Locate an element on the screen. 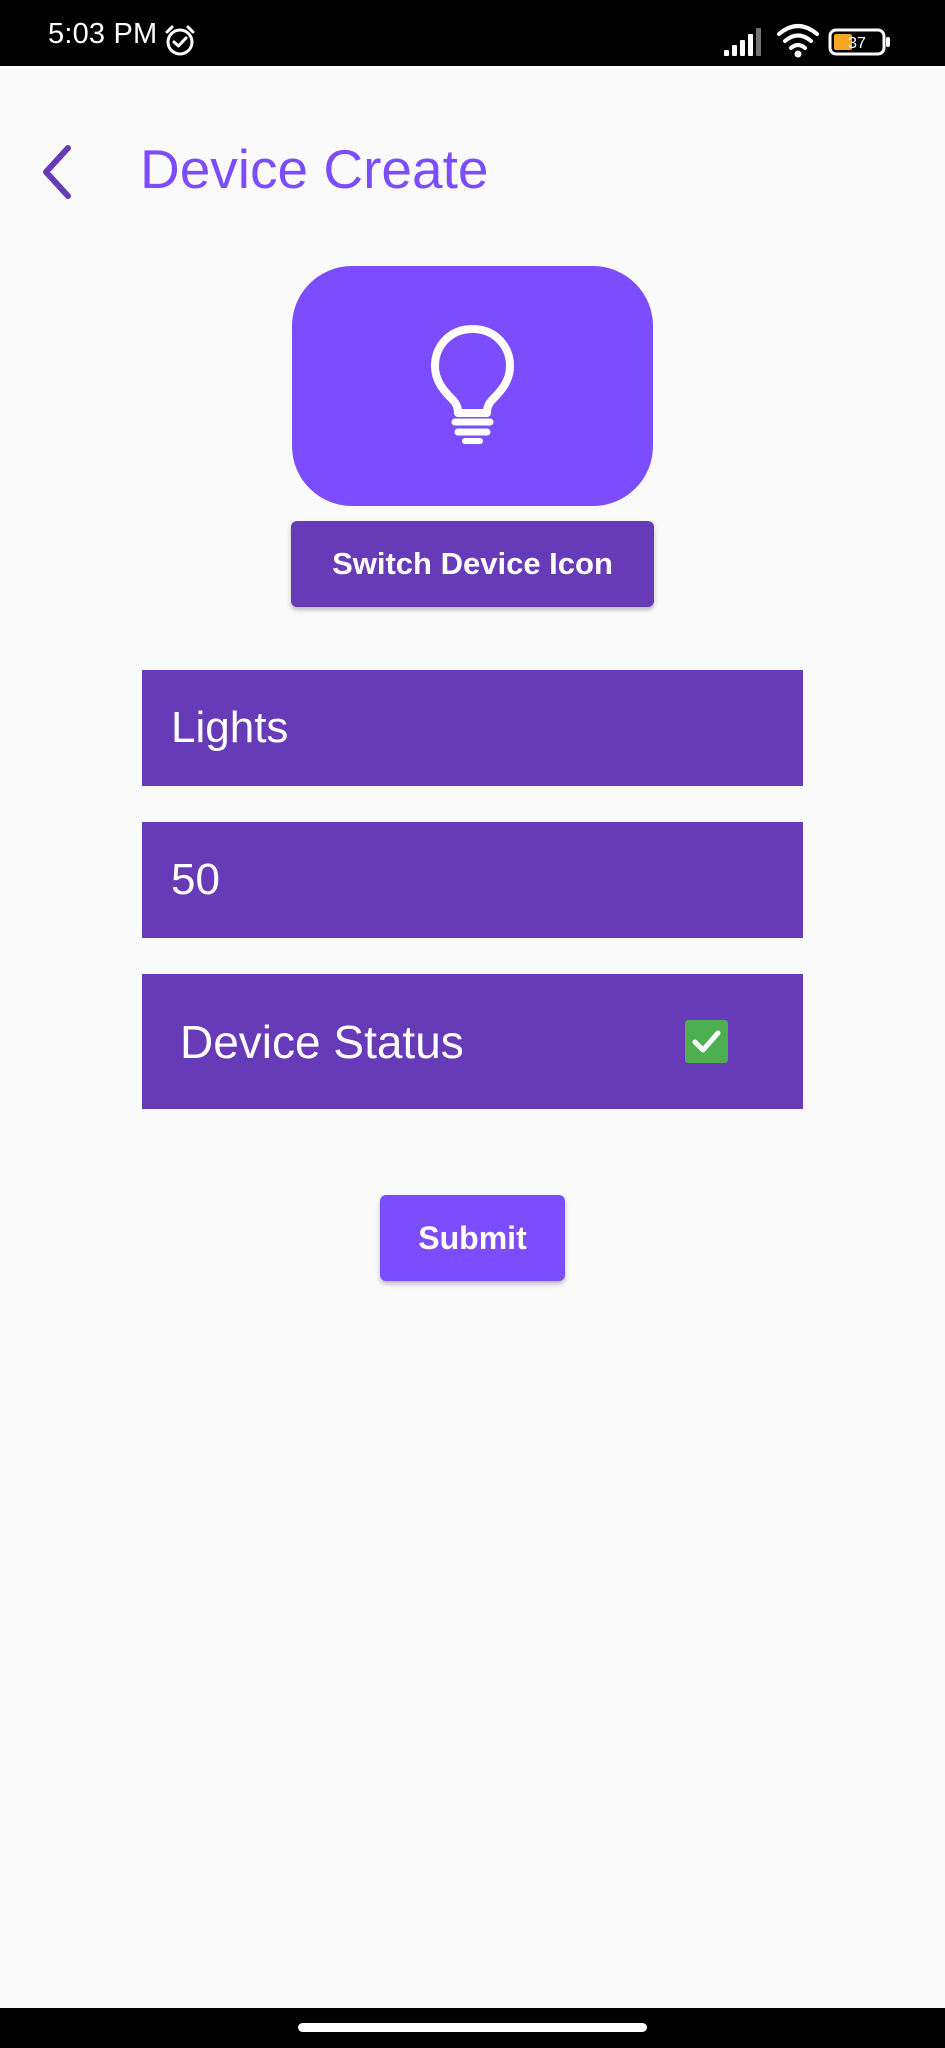 The image size is (945, 2048). back-button is located at coordinates (58, 172).